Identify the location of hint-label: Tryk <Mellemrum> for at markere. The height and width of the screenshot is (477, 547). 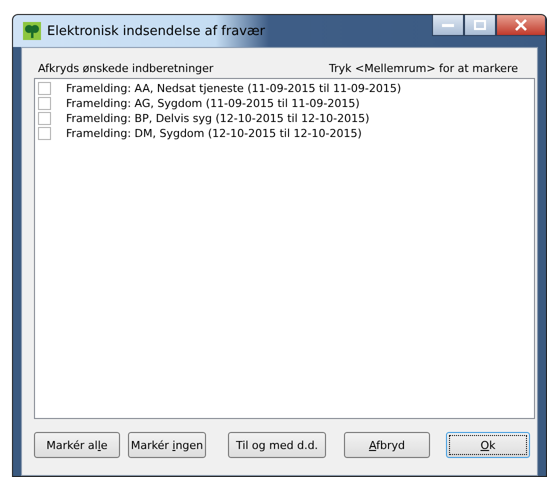
(423, 68).